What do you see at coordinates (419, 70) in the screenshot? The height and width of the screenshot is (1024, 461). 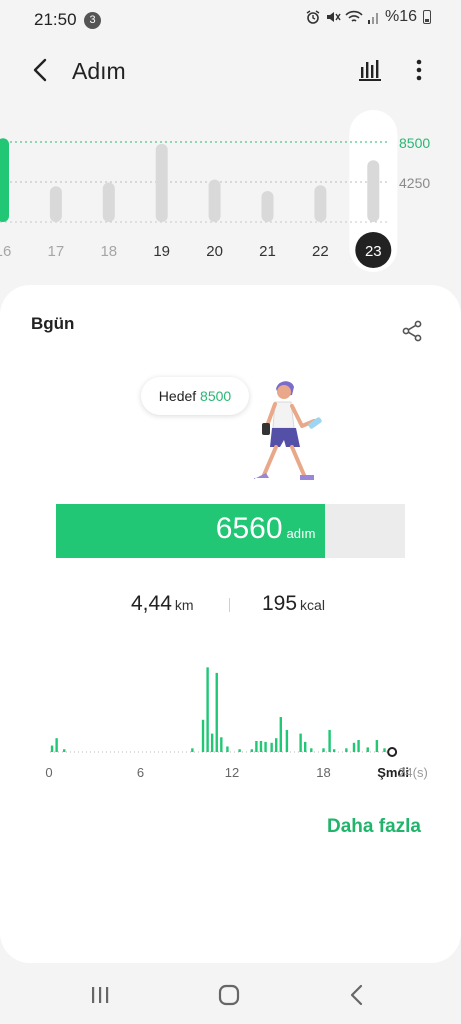 I see `more-vert-icon` at bounding box center [419, 70].